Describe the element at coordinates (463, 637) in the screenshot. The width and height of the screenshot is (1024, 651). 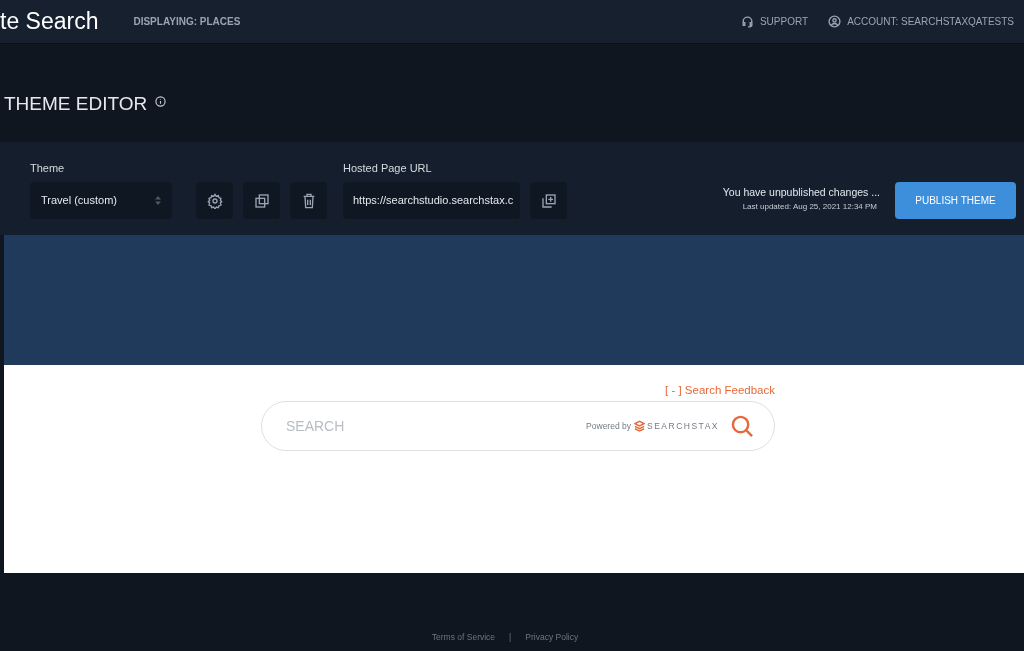
I see `terms-link: Terms of Service` at that location.